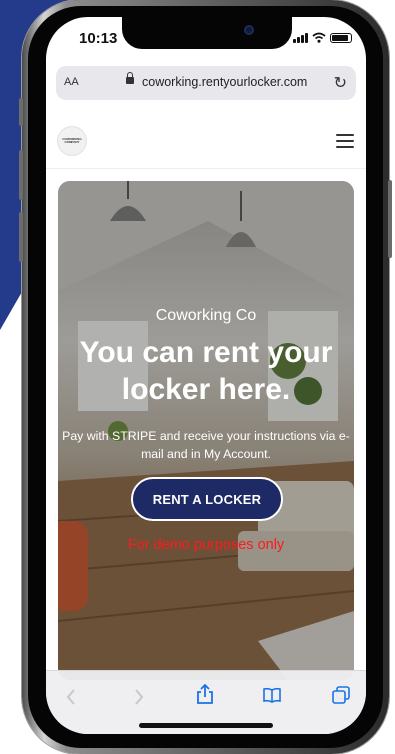  Describe the element at coordinates (300, 37) in the screenshot. I see `signal-icon` at that location.